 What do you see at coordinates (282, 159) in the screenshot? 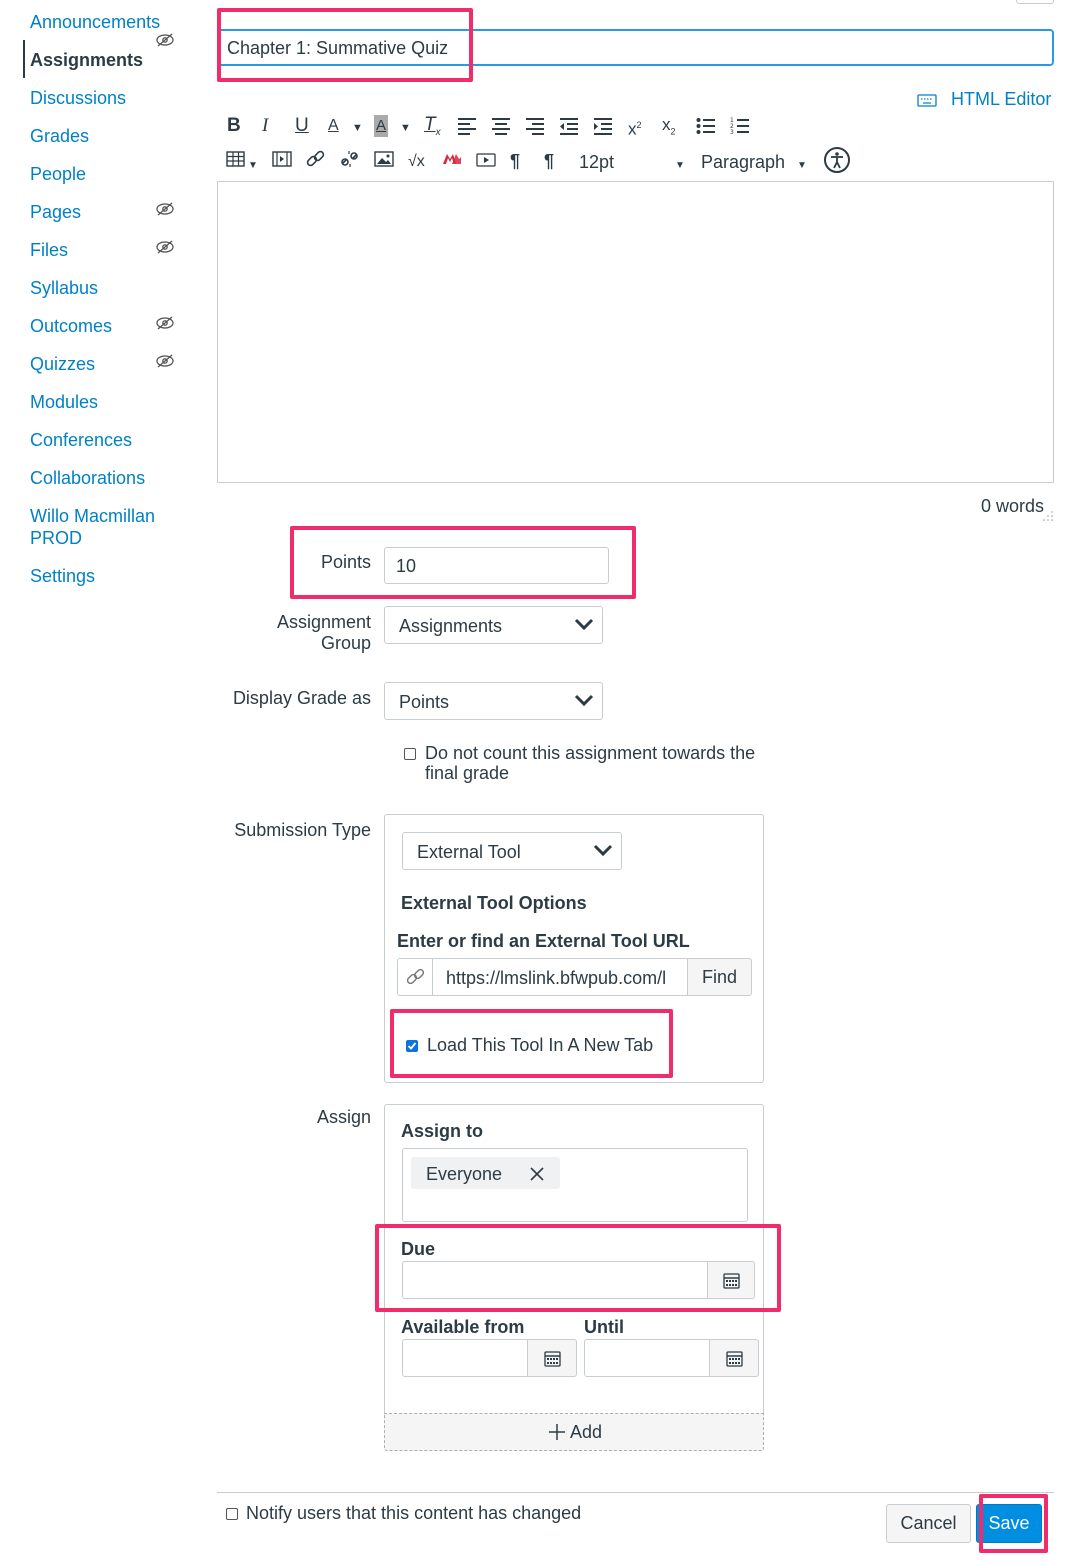
I see `media-icon` at bounding box center [282, 159].